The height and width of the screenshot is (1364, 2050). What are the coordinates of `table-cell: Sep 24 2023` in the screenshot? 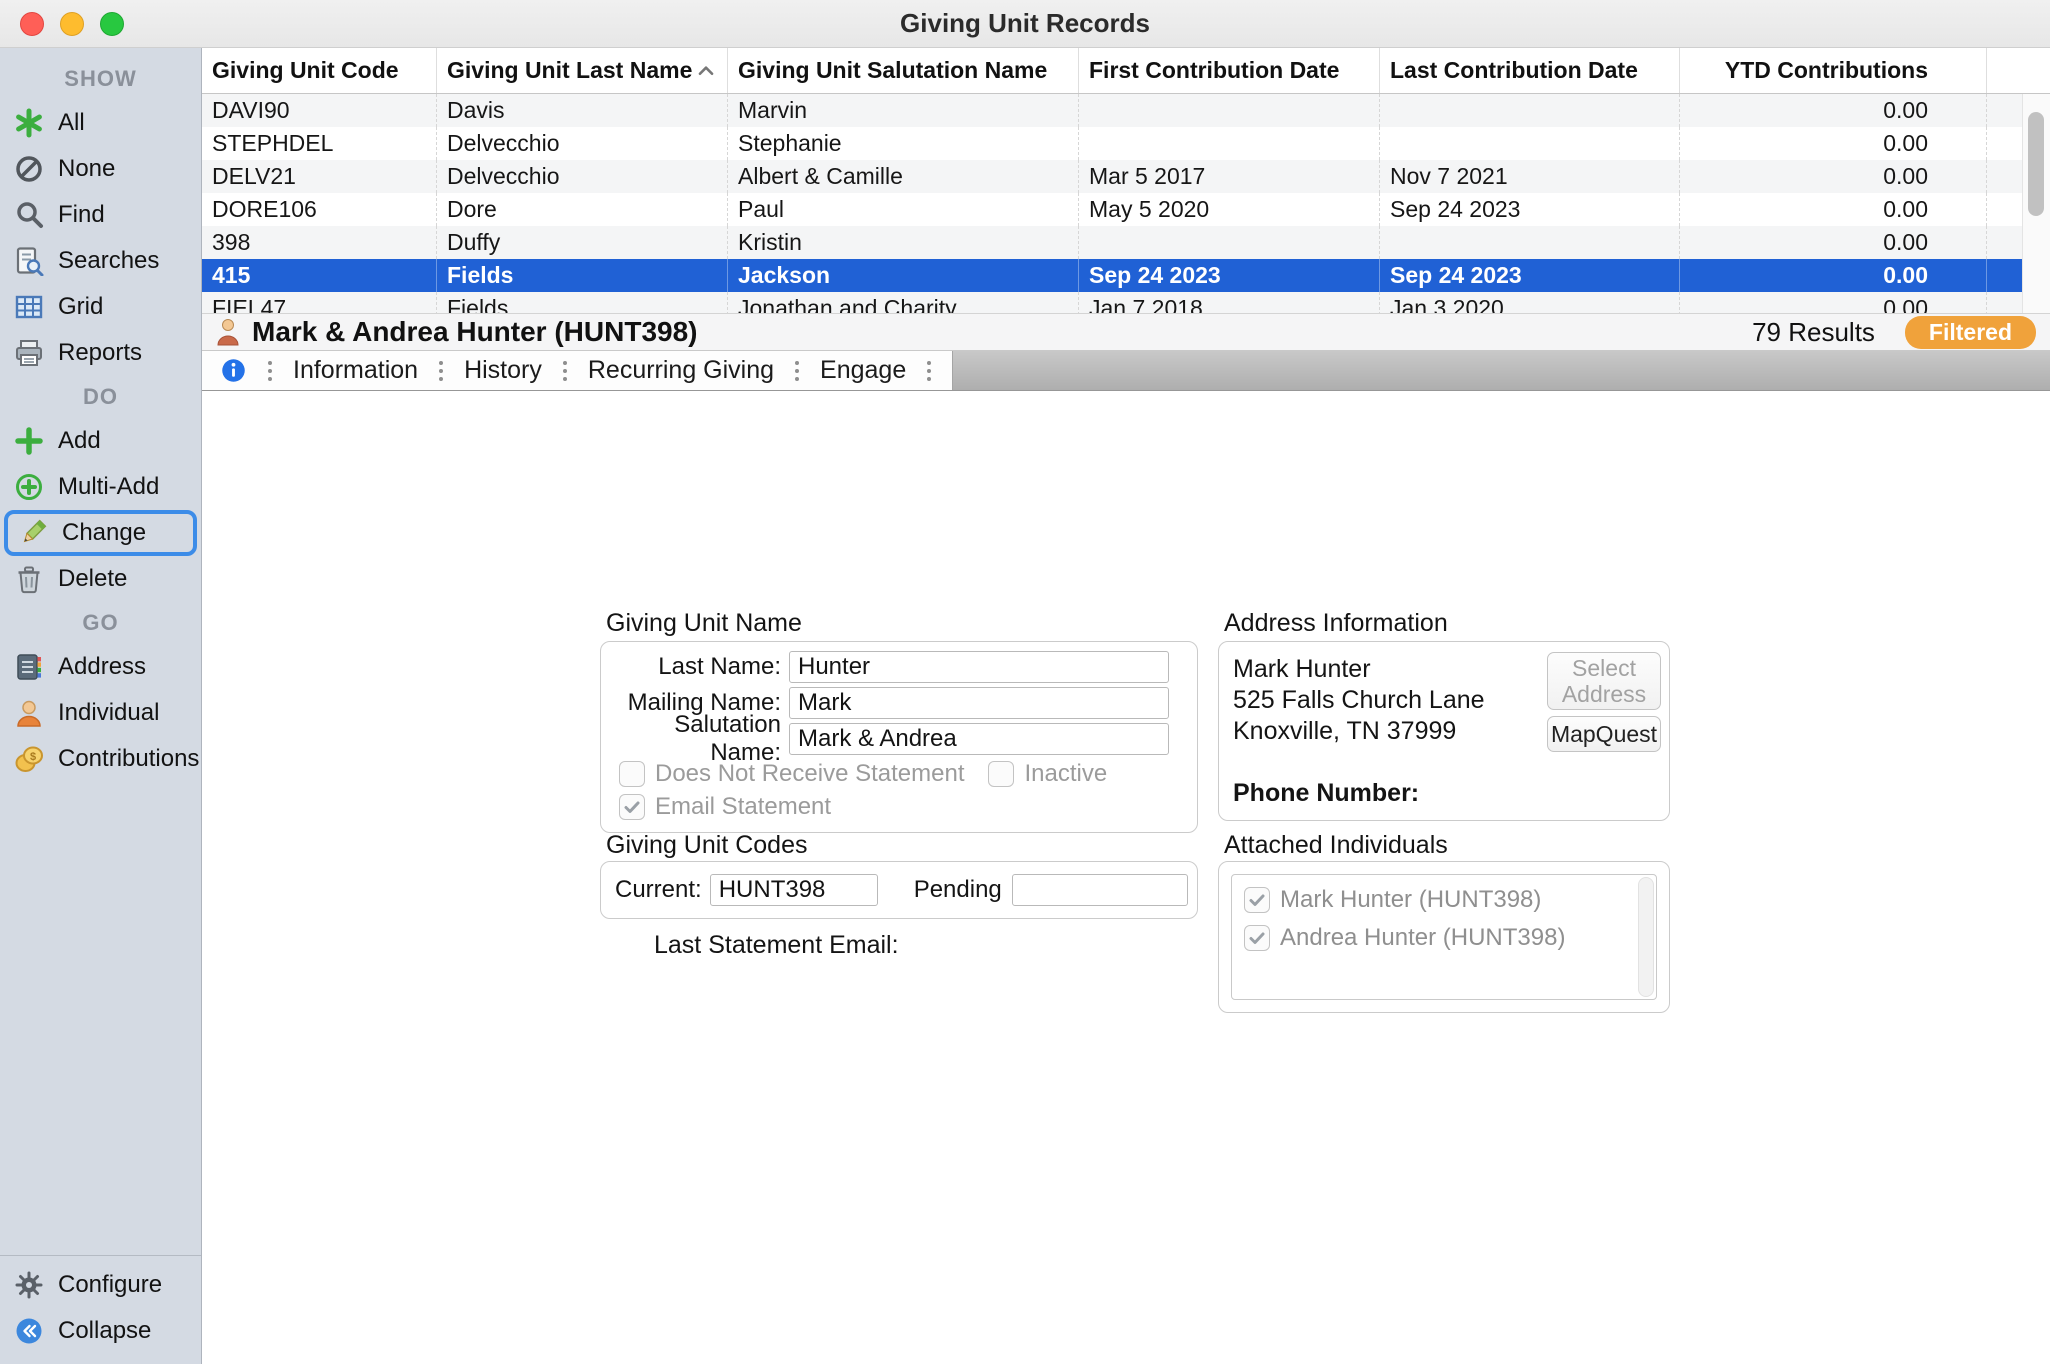 It's located at (1530, 275).